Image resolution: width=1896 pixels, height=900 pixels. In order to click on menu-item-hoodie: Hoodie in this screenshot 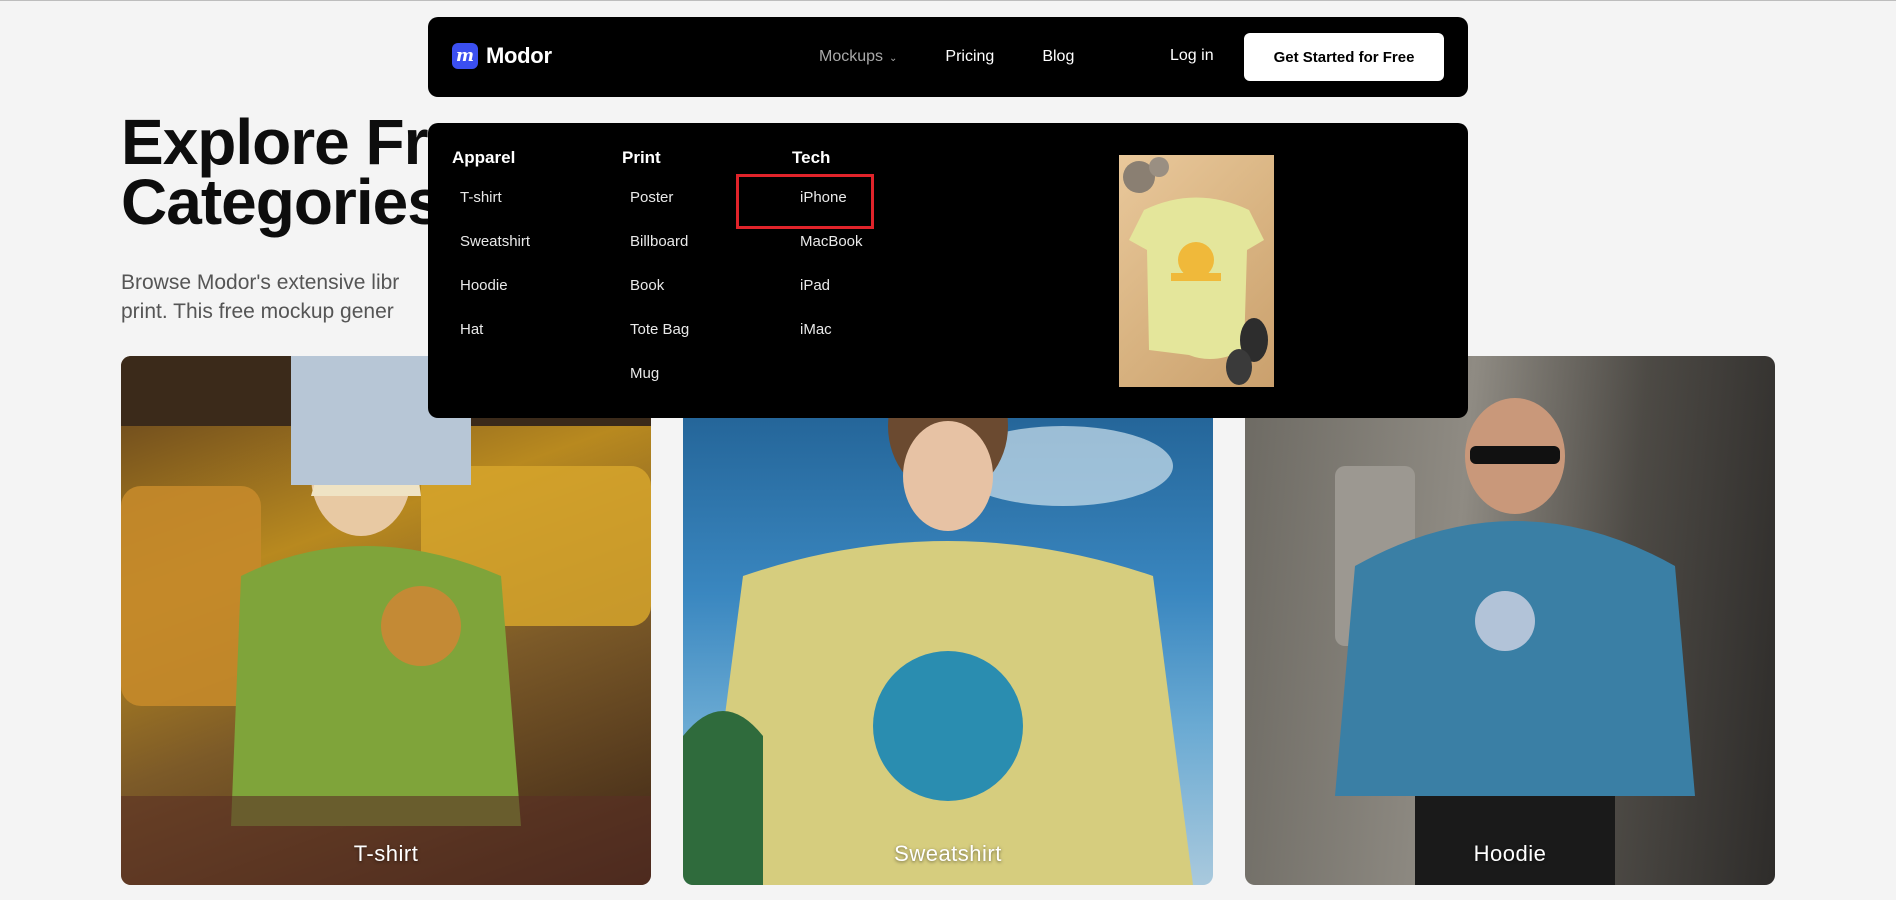, I will do `click(495, 286)`.